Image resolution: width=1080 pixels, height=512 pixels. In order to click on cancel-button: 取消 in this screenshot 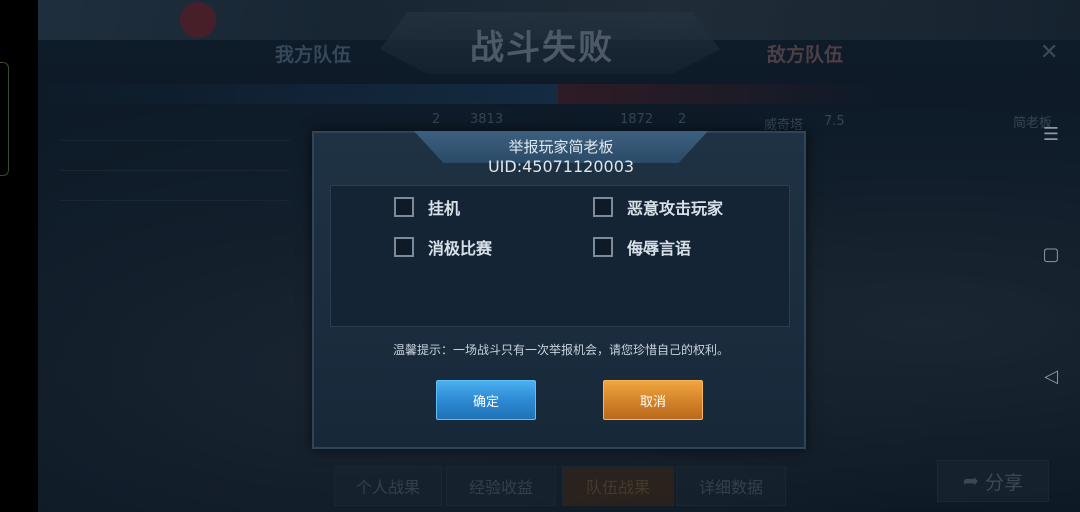, I will do `click(653, 400)`.